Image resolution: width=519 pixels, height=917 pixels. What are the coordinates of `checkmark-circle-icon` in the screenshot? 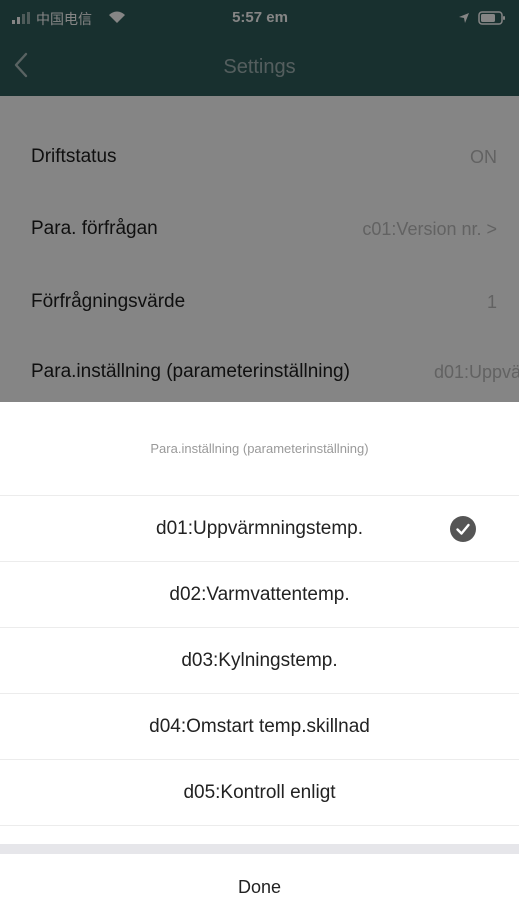 It's located at (463, 529).